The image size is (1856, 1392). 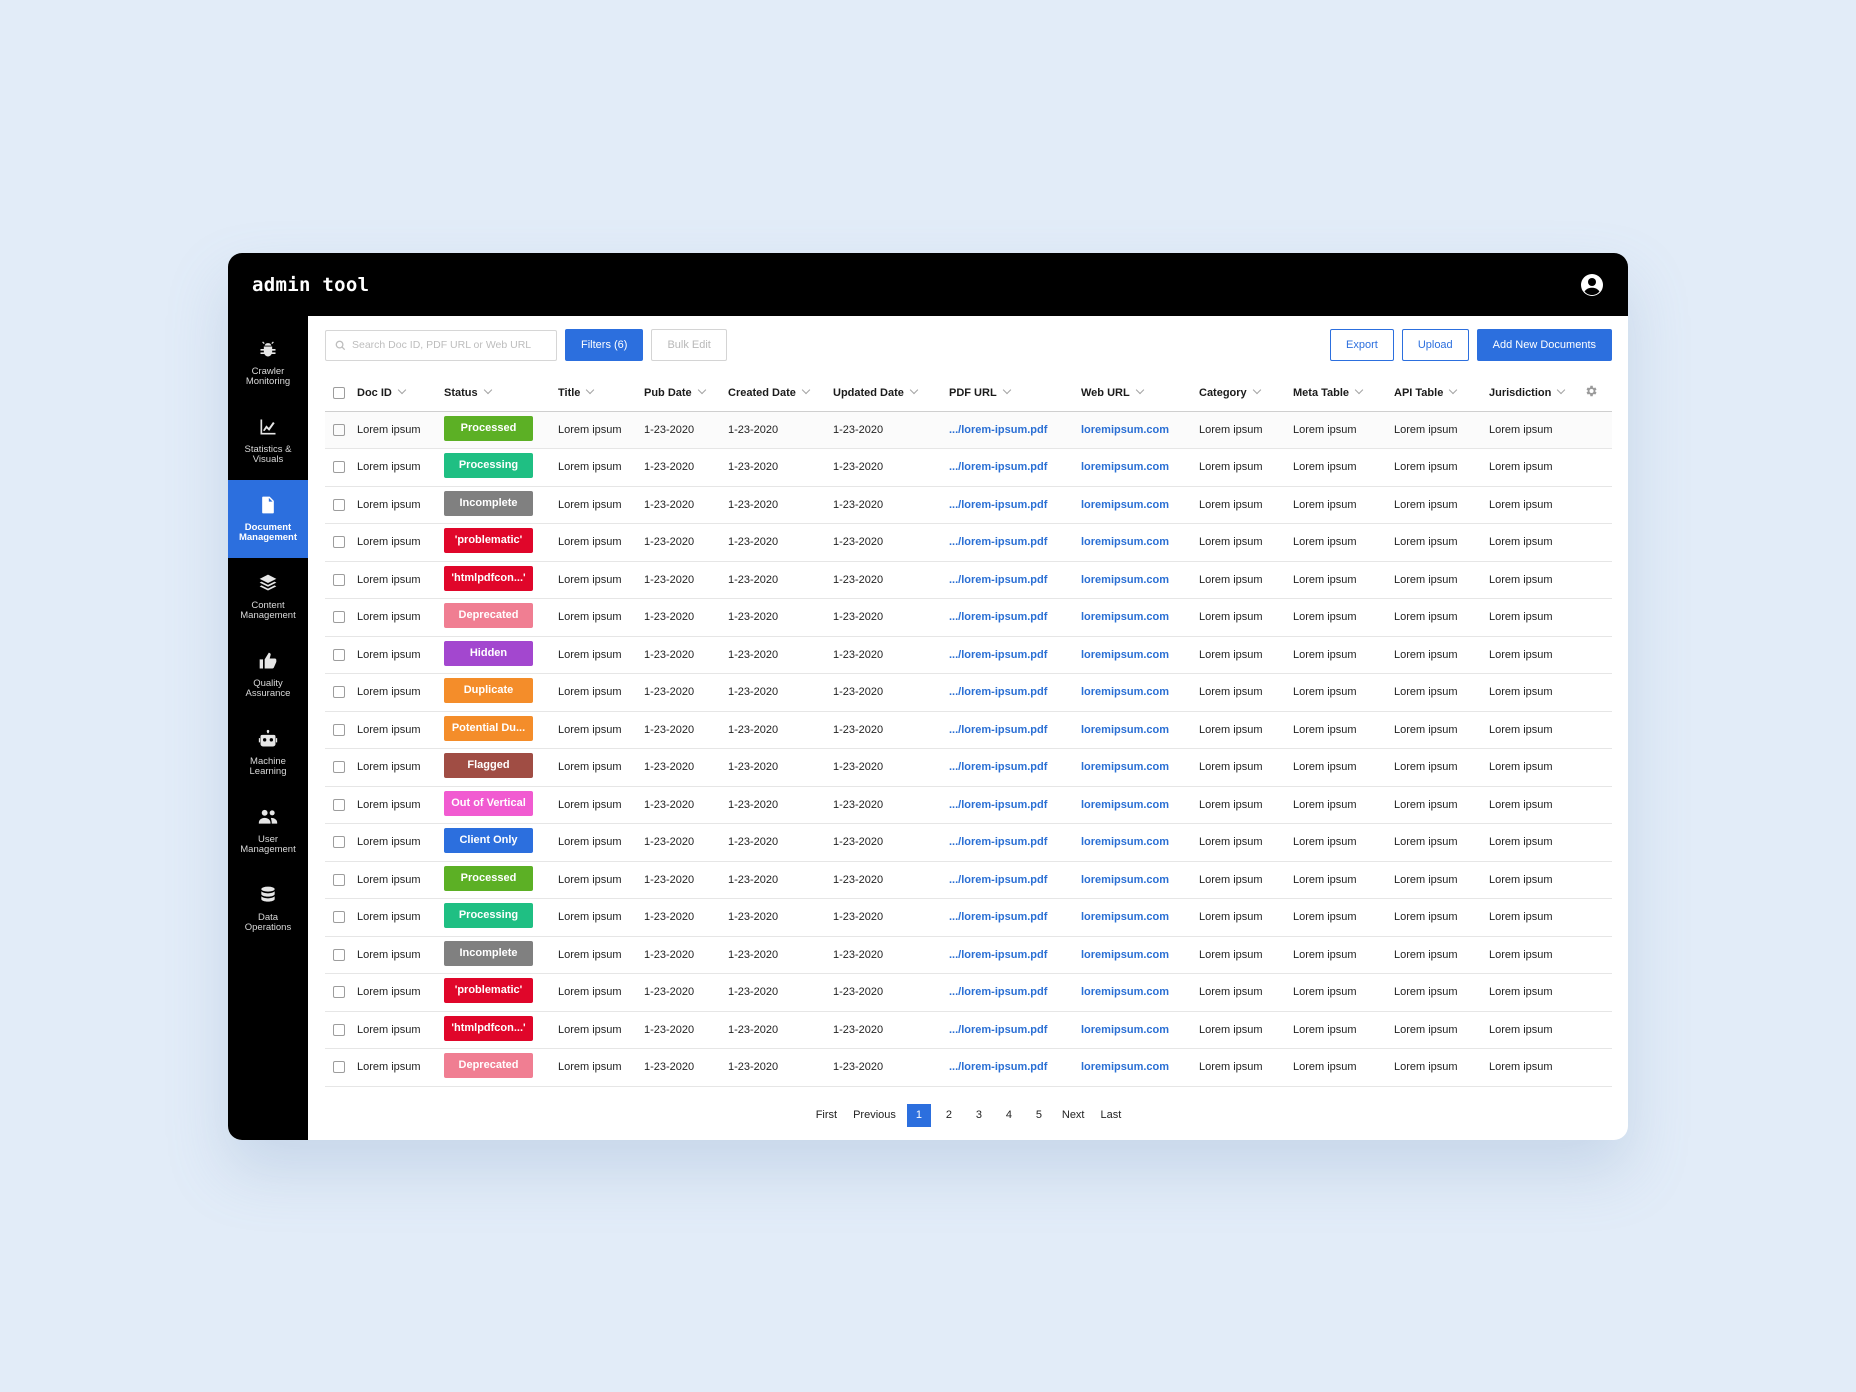 I want to click on pagination-page-5: 5, so click(x=1039, y=1115).